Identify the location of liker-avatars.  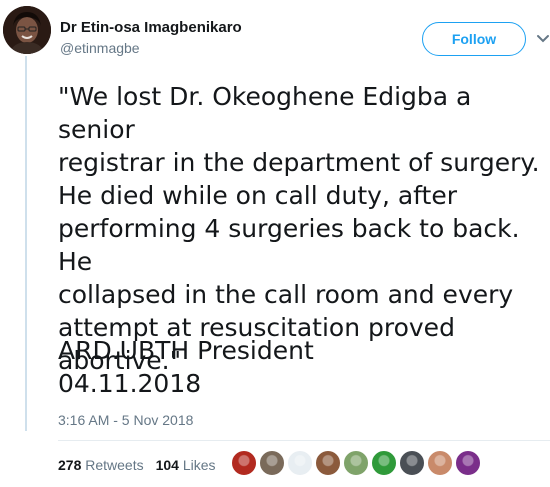
(357, 463).